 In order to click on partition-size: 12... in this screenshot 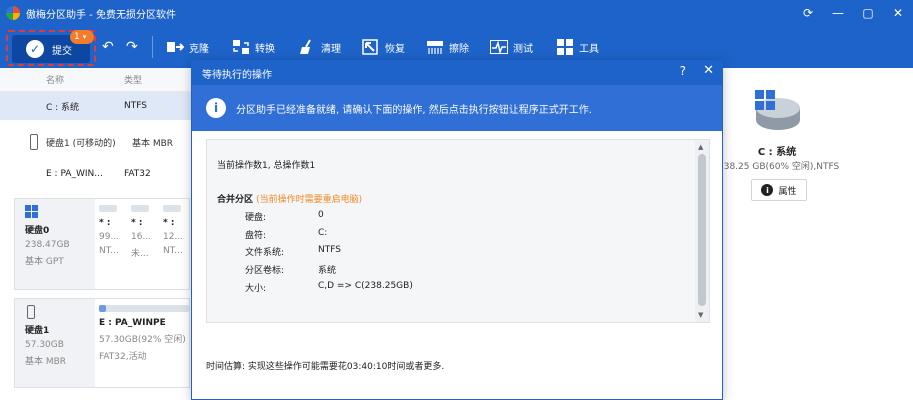, I will do `click(173, 237)`.